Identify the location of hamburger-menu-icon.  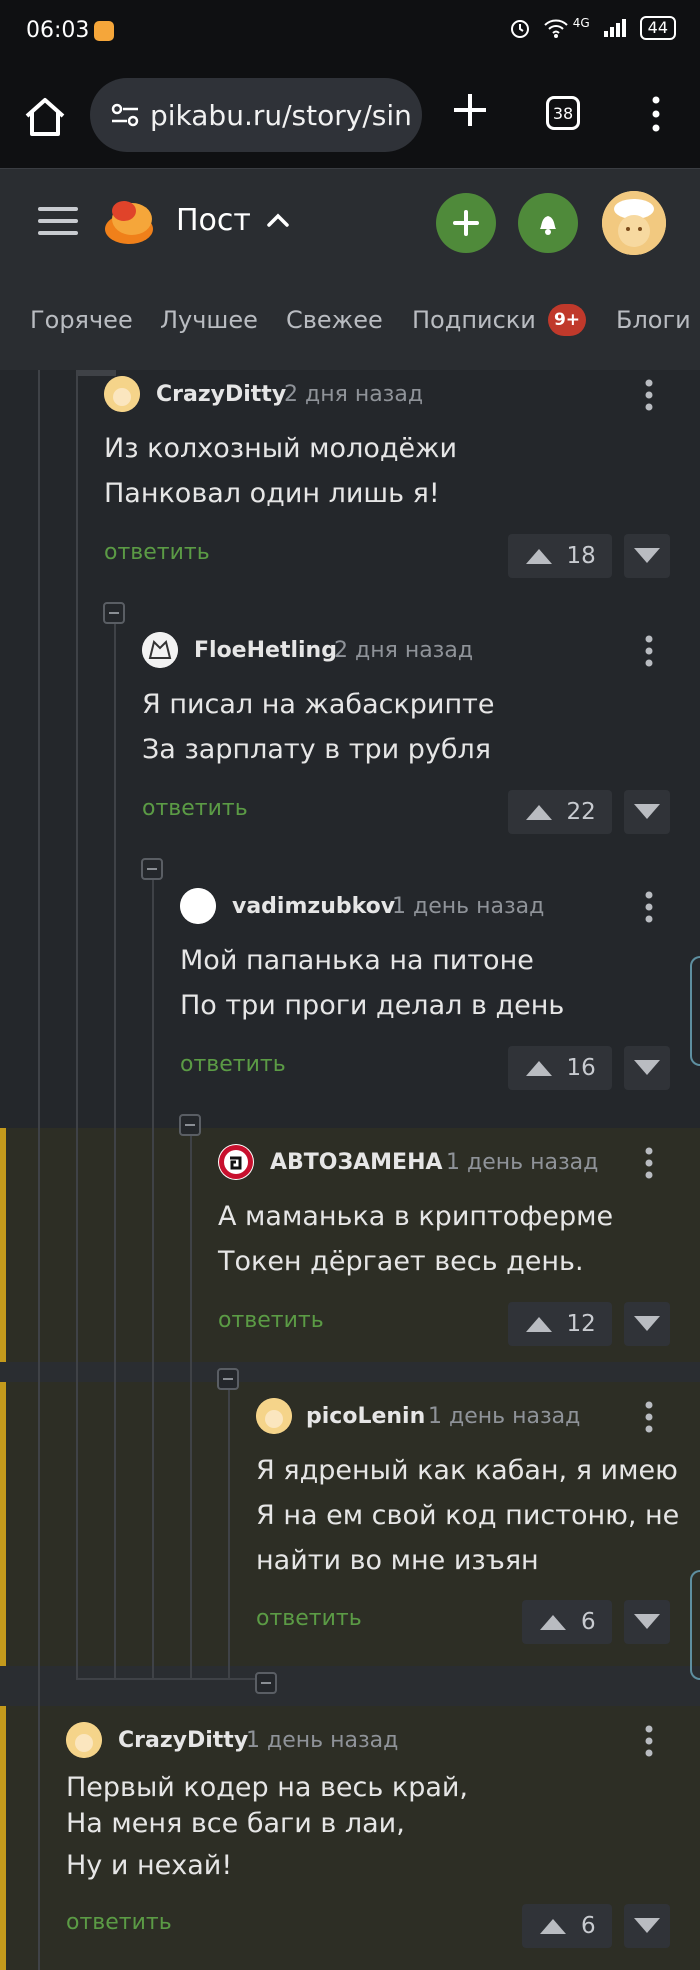
(58, 221).